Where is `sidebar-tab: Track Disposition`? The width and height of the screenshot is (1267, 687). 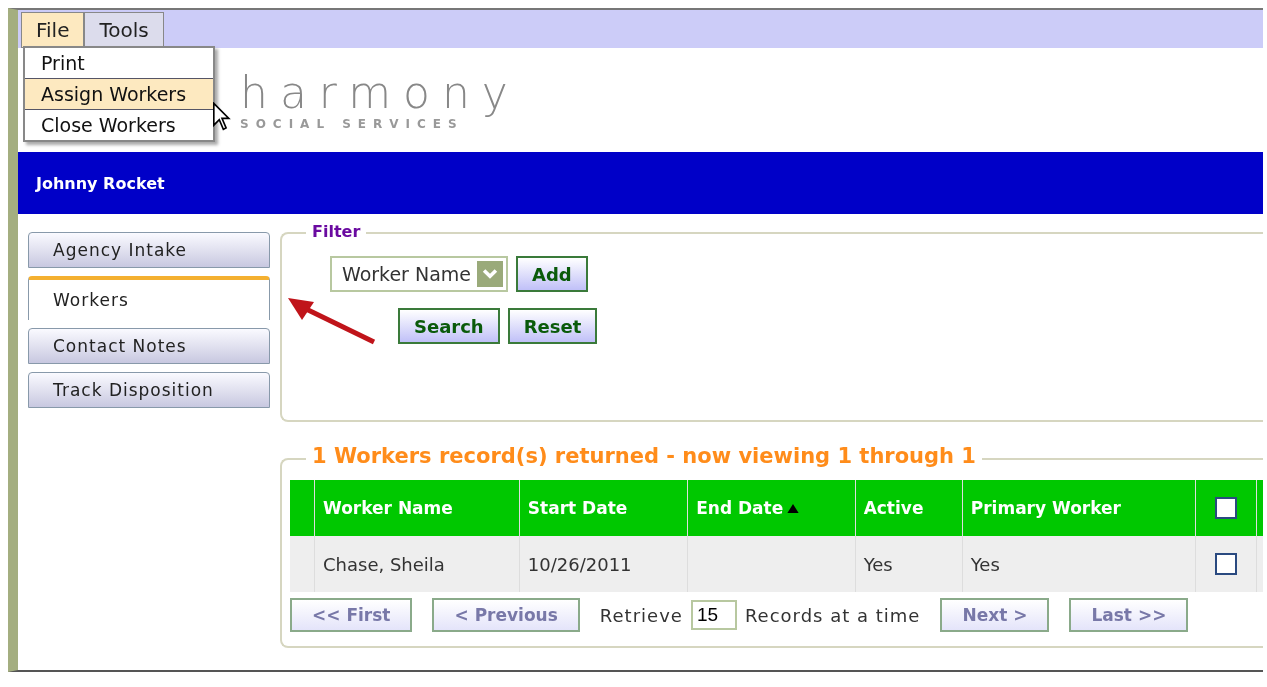 sidebar-tab: Track Disposition is located at coordinates (149, 390).